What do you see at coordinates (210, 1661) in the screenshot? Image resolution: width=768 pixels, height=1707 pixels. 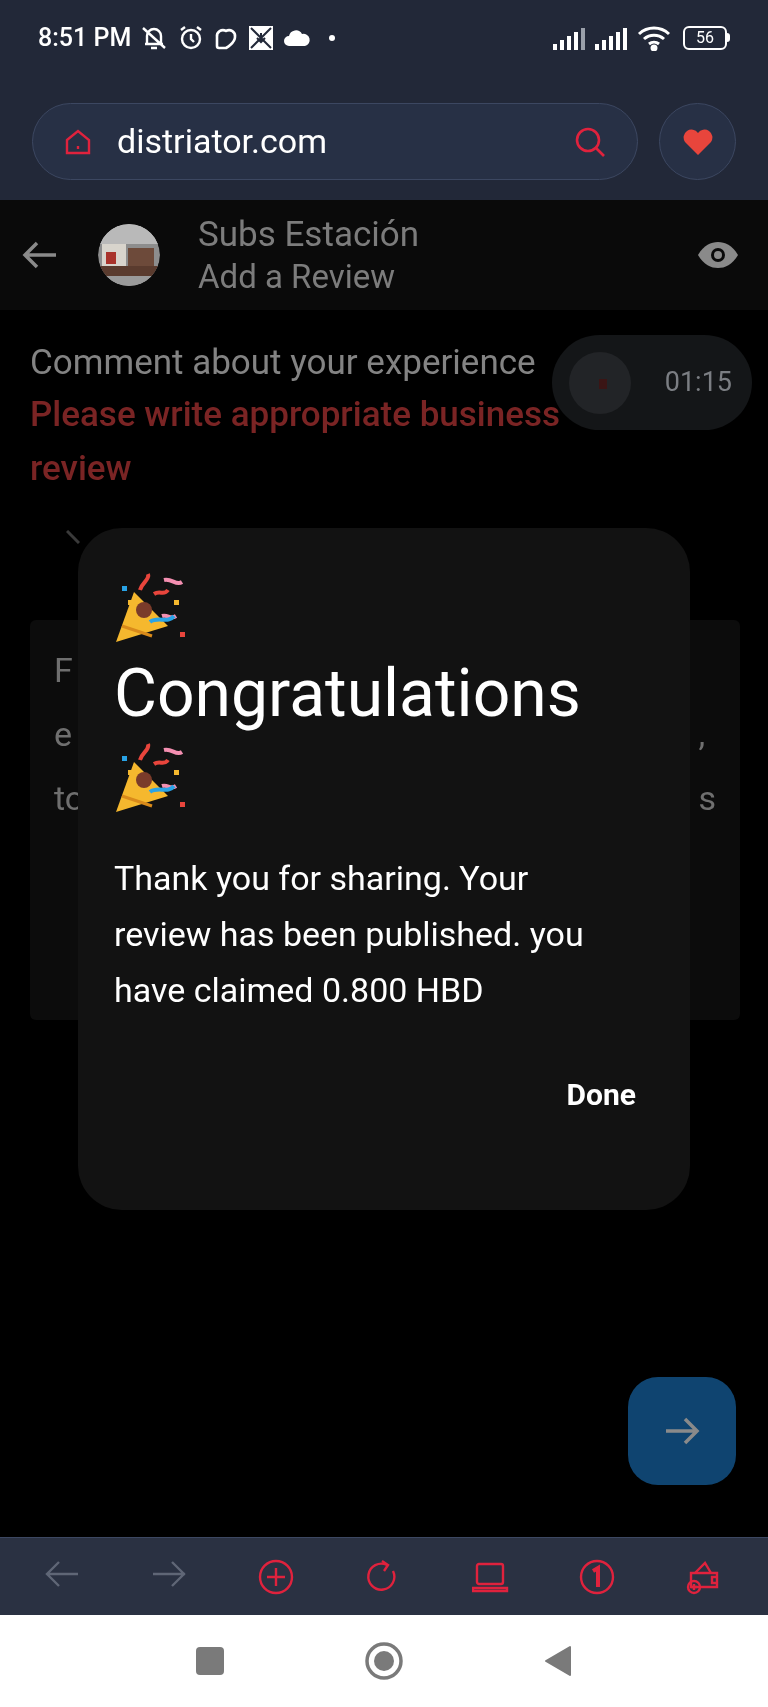 I see `recents-icon` at bounding box center [210, 1661].